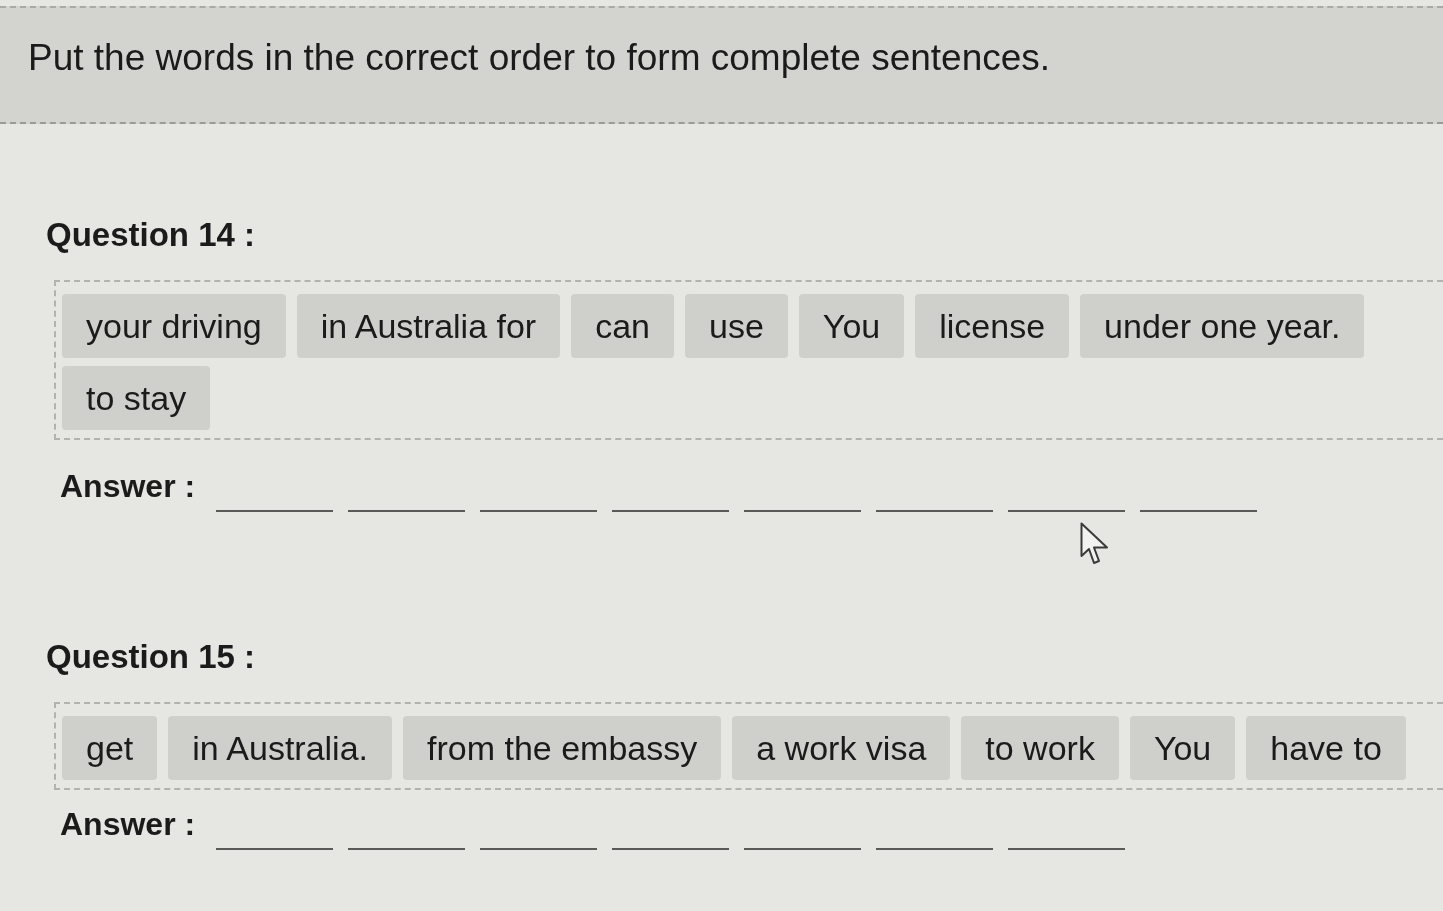 Image resolution: width=1443 pixels, height=911 pixels. Describe the element at coordinates (280, 748) in the screenshot. I see `word-chip: in Australia.` at that location.